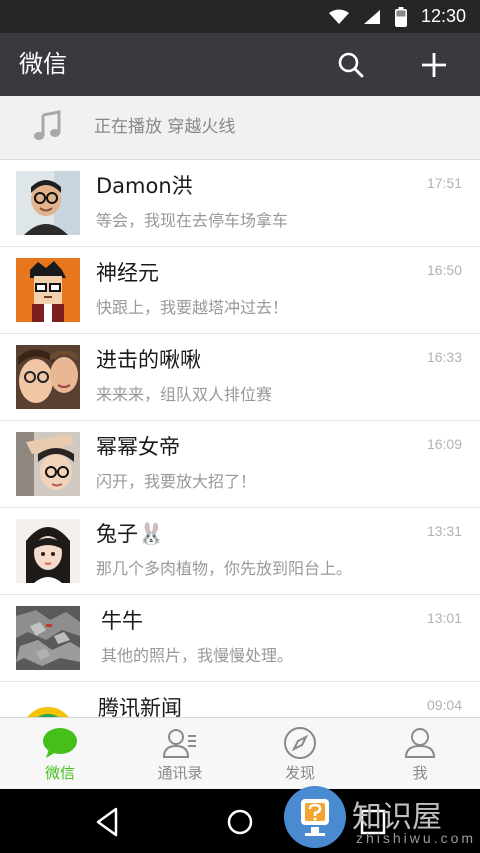  What do you see at coordinates (197, 655) in the screenshot?
I see `chat-last-message: 其他的照片，我慢慢处理。` at bounding box center [197, 655].